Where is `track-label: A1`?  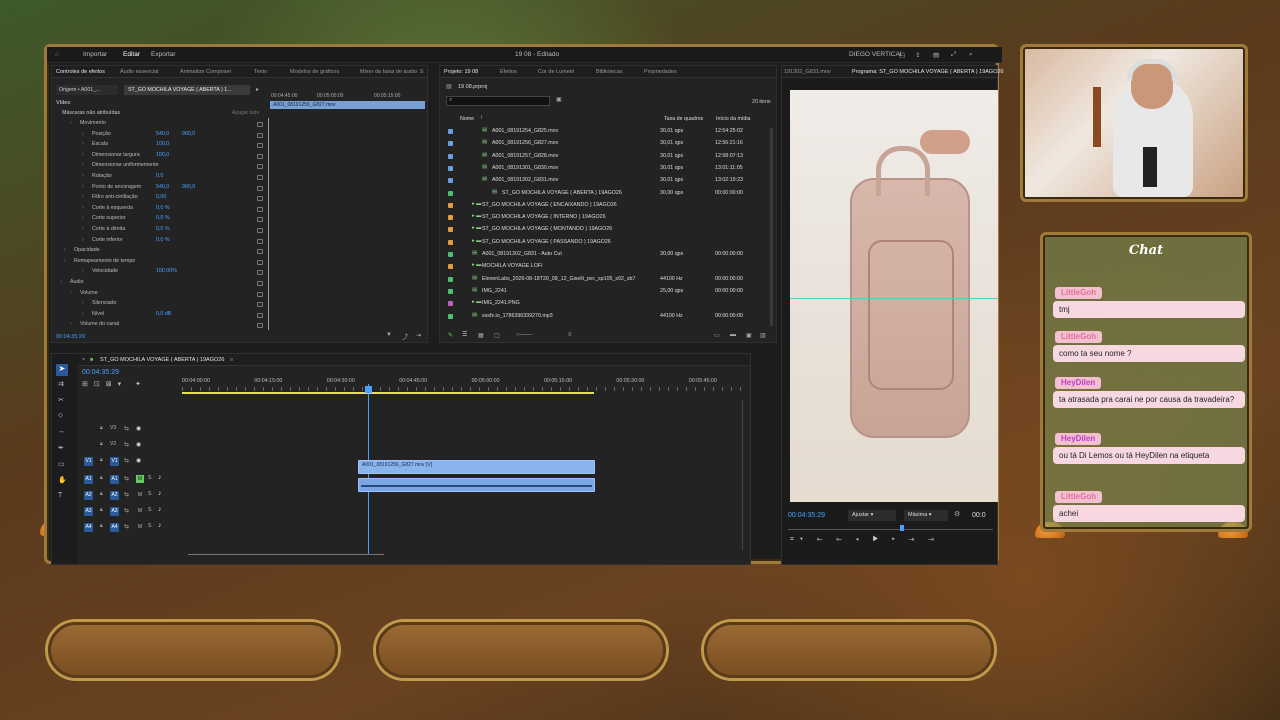
track-label: A1 is located at coordinates (114, 479).